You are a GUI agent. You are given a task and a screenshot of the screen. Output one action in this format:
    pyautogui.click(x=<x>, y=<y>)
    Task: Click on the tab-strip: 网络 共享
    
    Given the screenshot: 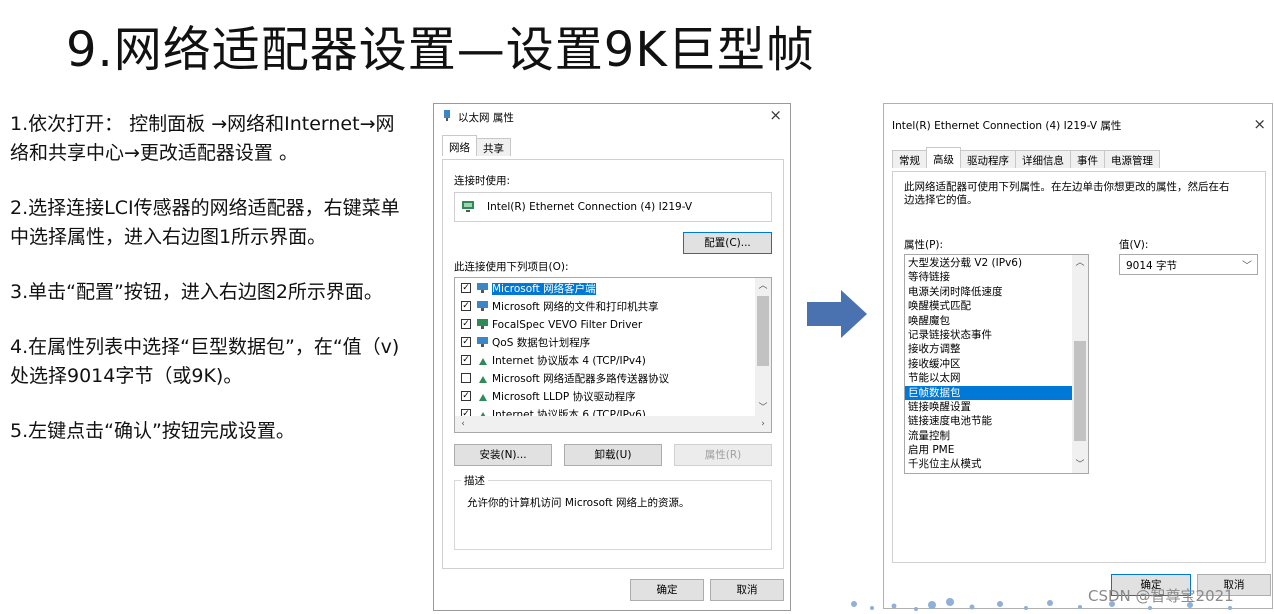 What is the action you would take?
    pyautogui.click(x=476, y=145)
    